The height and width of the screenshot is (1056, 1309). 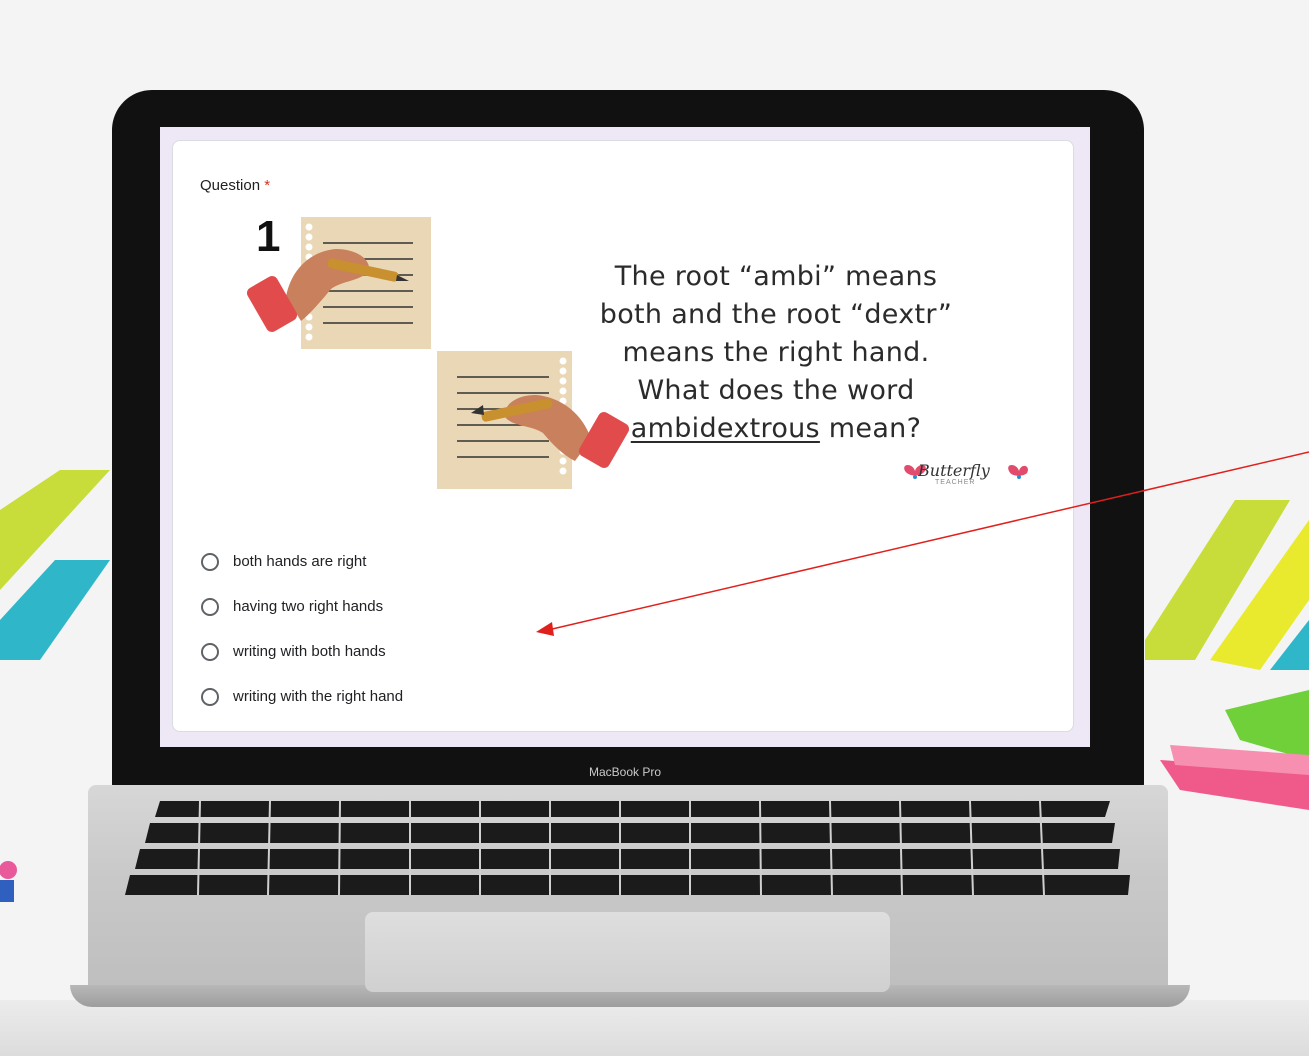 I want to click on option-label: writing with both hands, so click(x=309, y=651).